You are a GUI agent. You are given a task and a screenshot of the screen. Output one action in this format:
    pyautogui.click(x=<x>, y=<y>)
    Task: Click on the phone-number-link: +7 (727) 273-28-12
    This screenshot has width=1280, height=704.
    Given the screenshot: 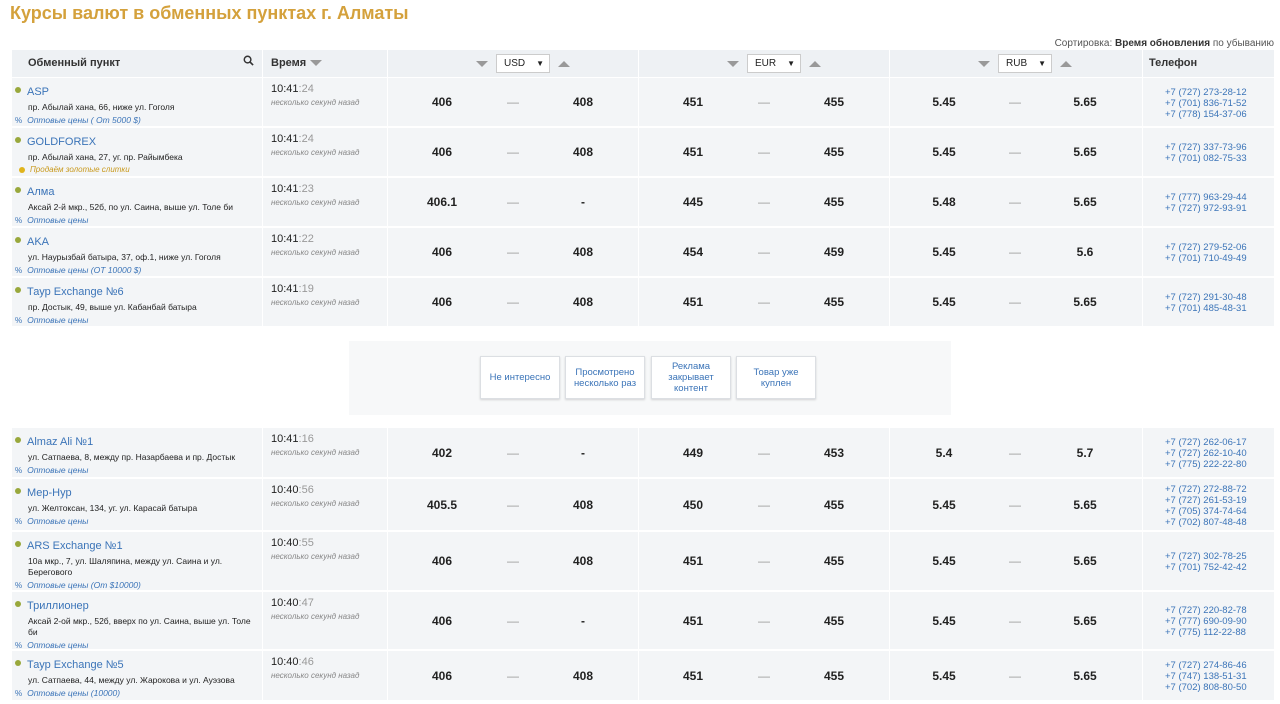 What is the action you would take?
    pyautogui.click(x=1219, y=92)
    